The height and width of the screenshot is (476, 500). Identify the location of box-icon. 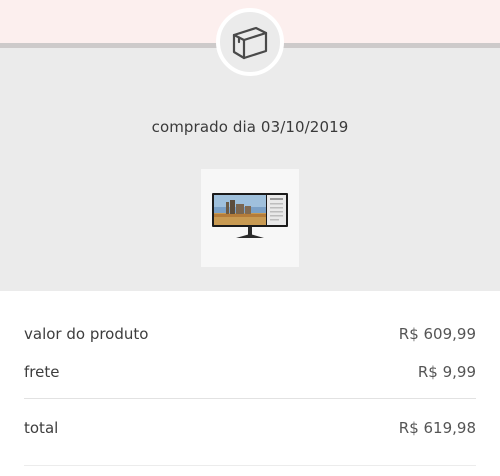
(250, 42).